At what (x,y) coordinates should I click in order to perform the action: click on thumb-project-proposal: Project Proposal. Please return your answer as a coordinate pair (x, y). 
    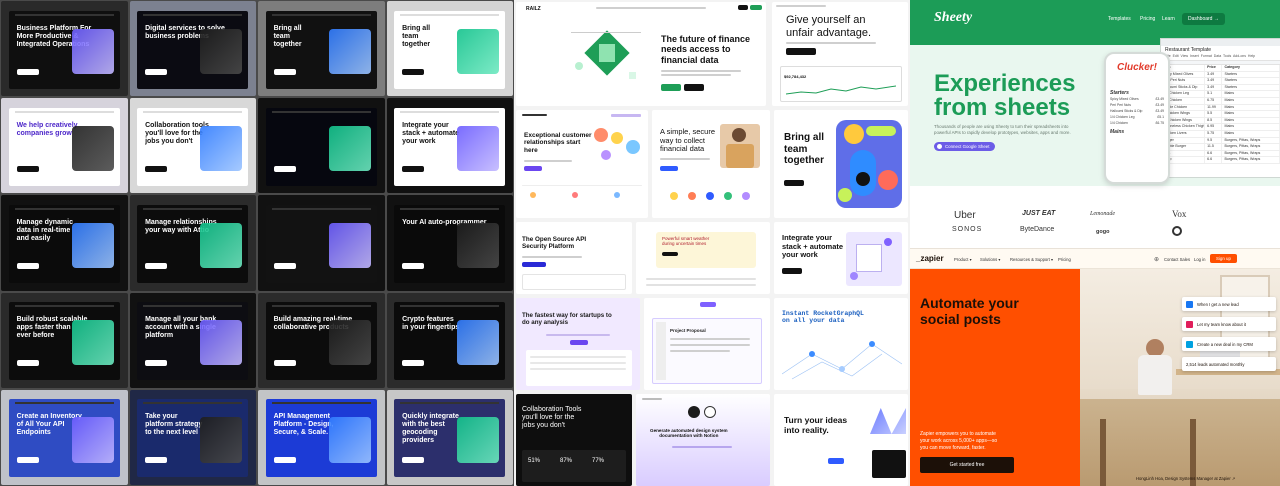
    Looking at the image, I should click on (707, 344).